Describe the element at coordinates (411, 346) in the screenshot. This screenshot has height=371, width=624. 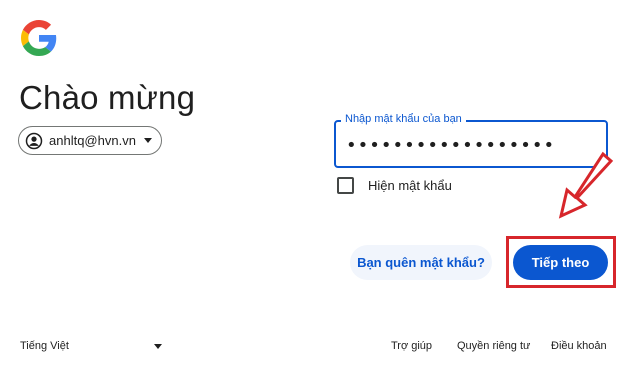
I see `footer-link-help: Trợ giúp` at that location.